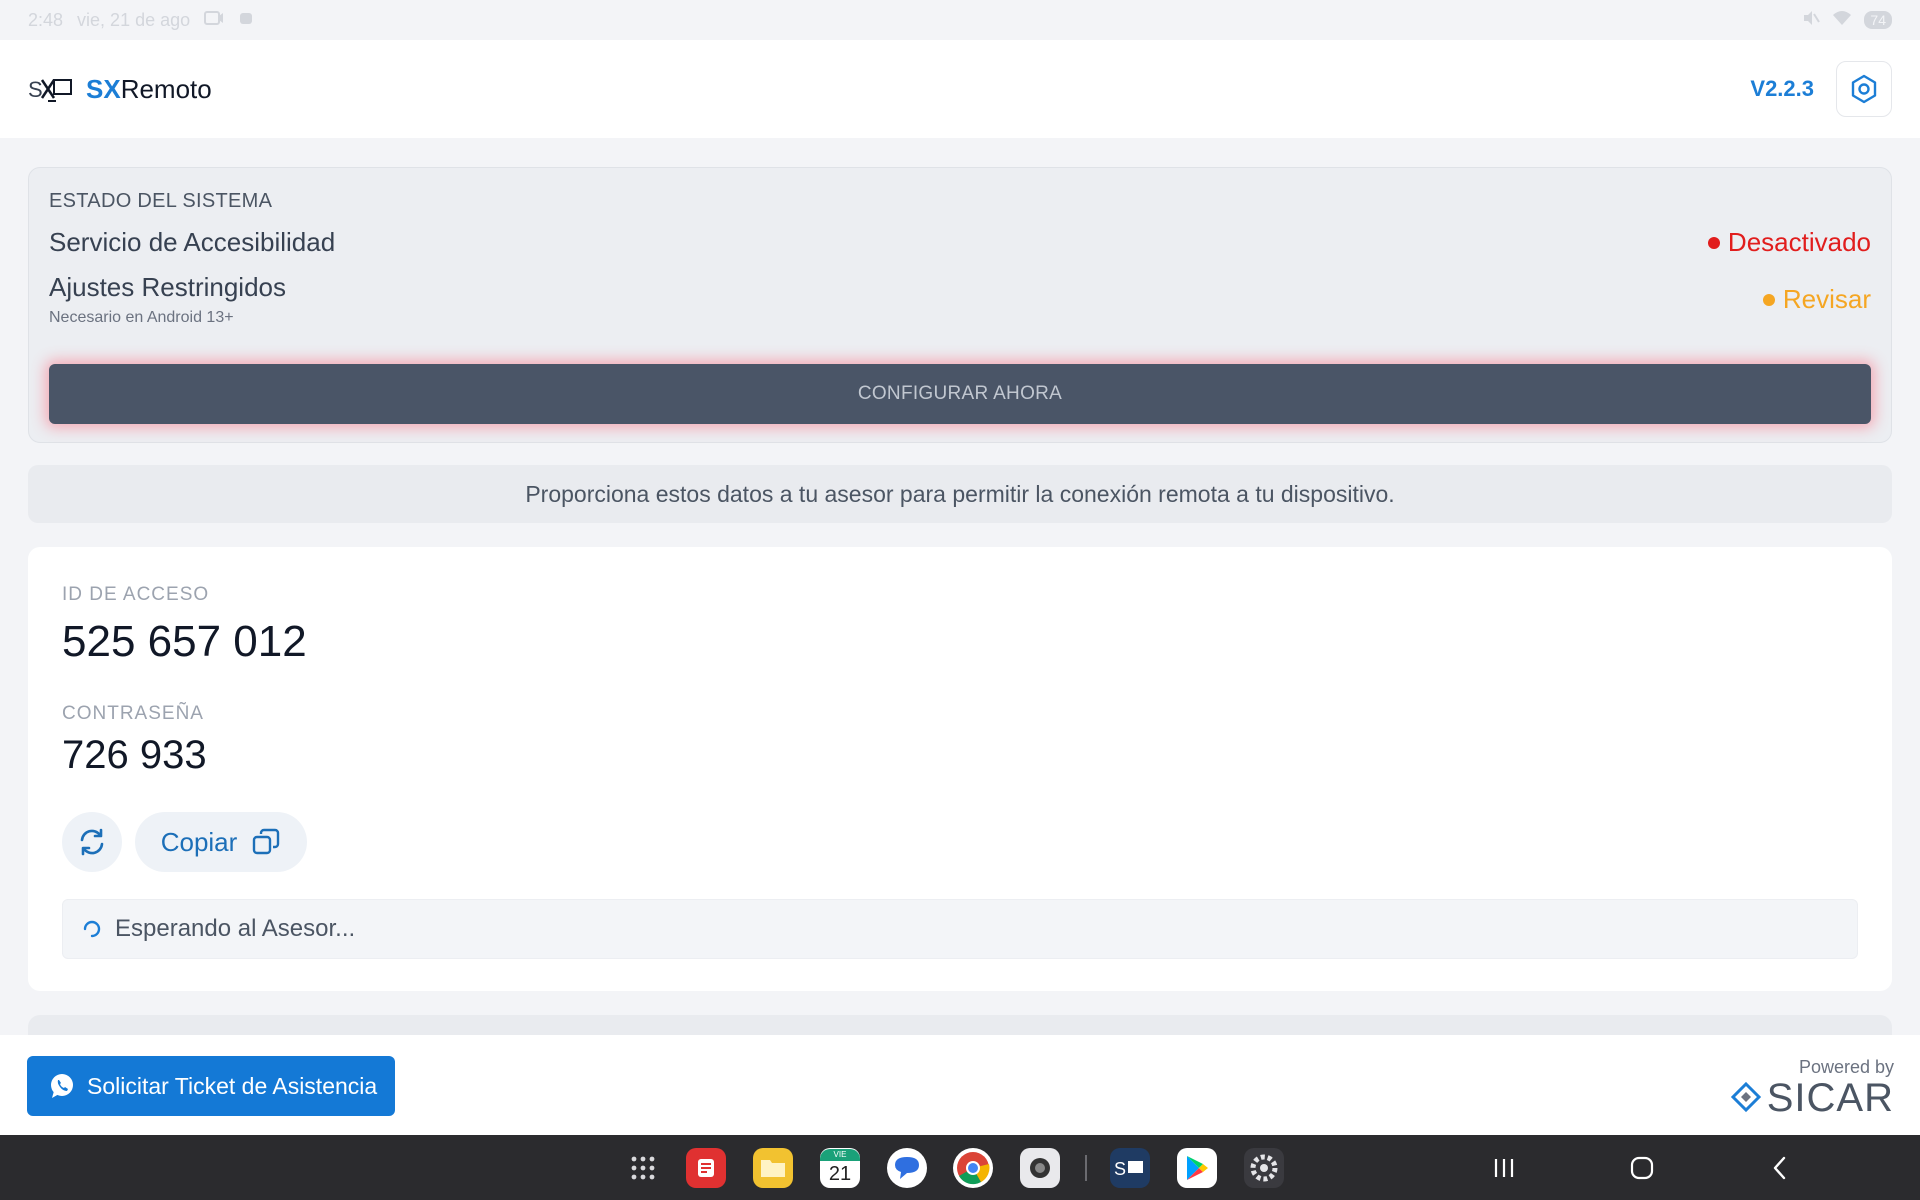 The image size is (1920, 1200). I want to click on restricted-status-badge: Revisar, so click(1816, 299).